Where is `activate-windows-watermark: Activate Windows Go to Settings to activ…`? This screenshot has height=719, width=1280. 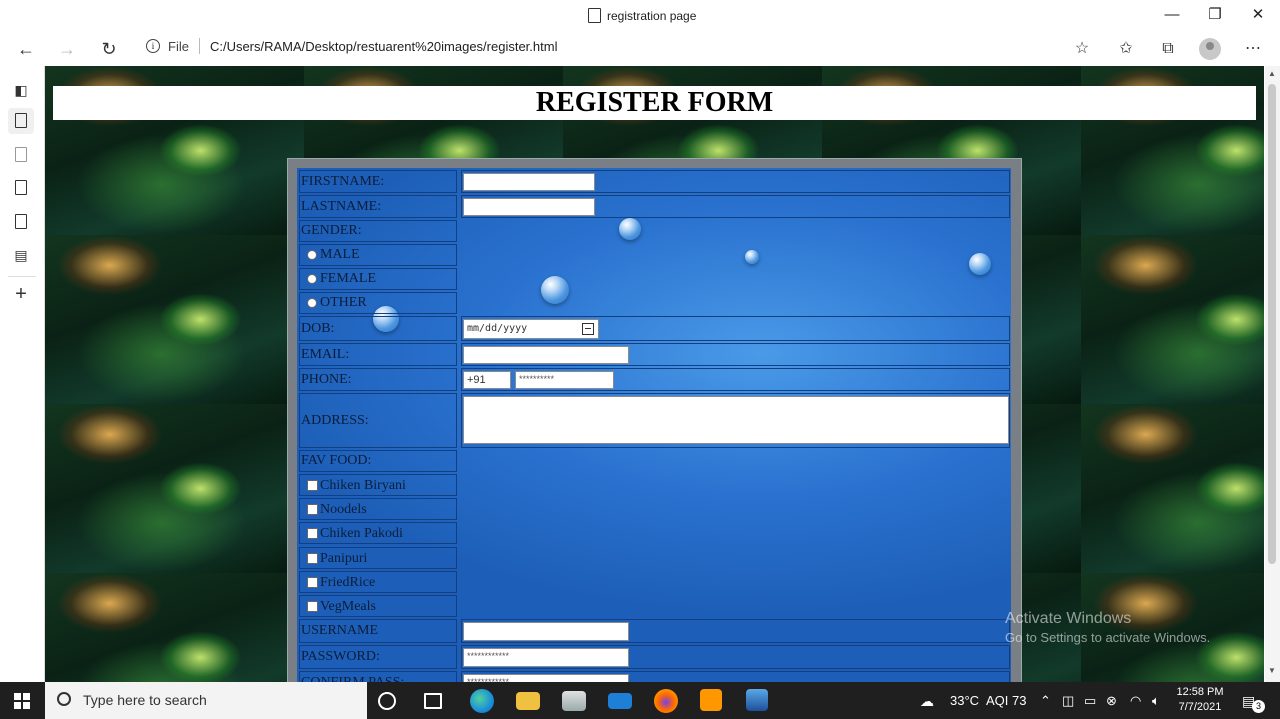 activate-windows-watermark: Activate Windows Go to Settings to activ… is located at coordinates (1107, 627).